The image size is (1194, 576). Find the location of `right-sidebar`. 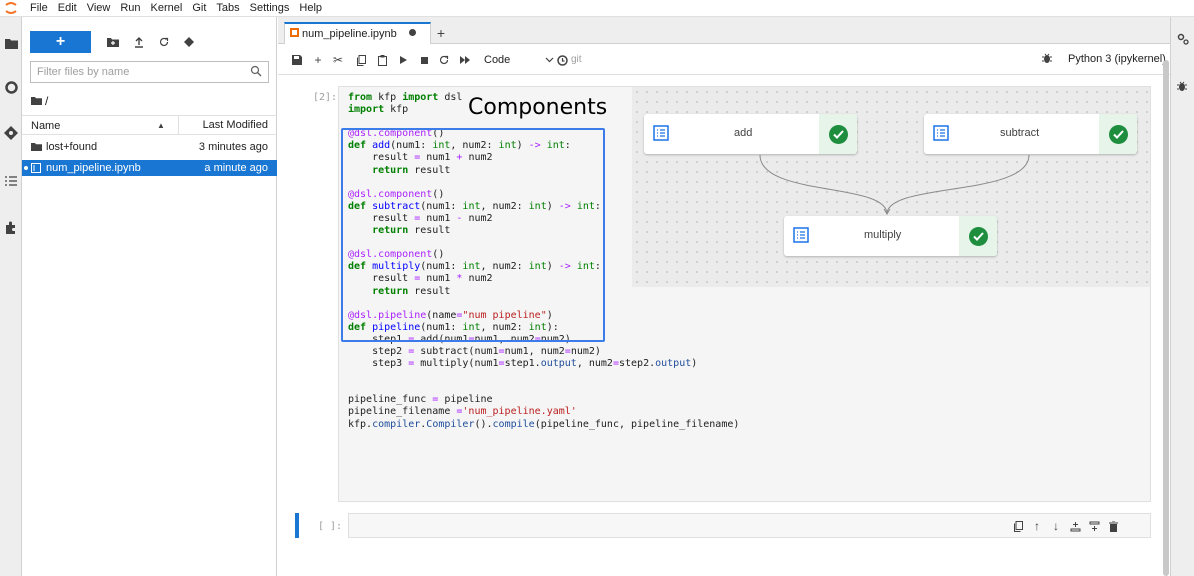

right-sidebar is located at coordinates (1182, 296).